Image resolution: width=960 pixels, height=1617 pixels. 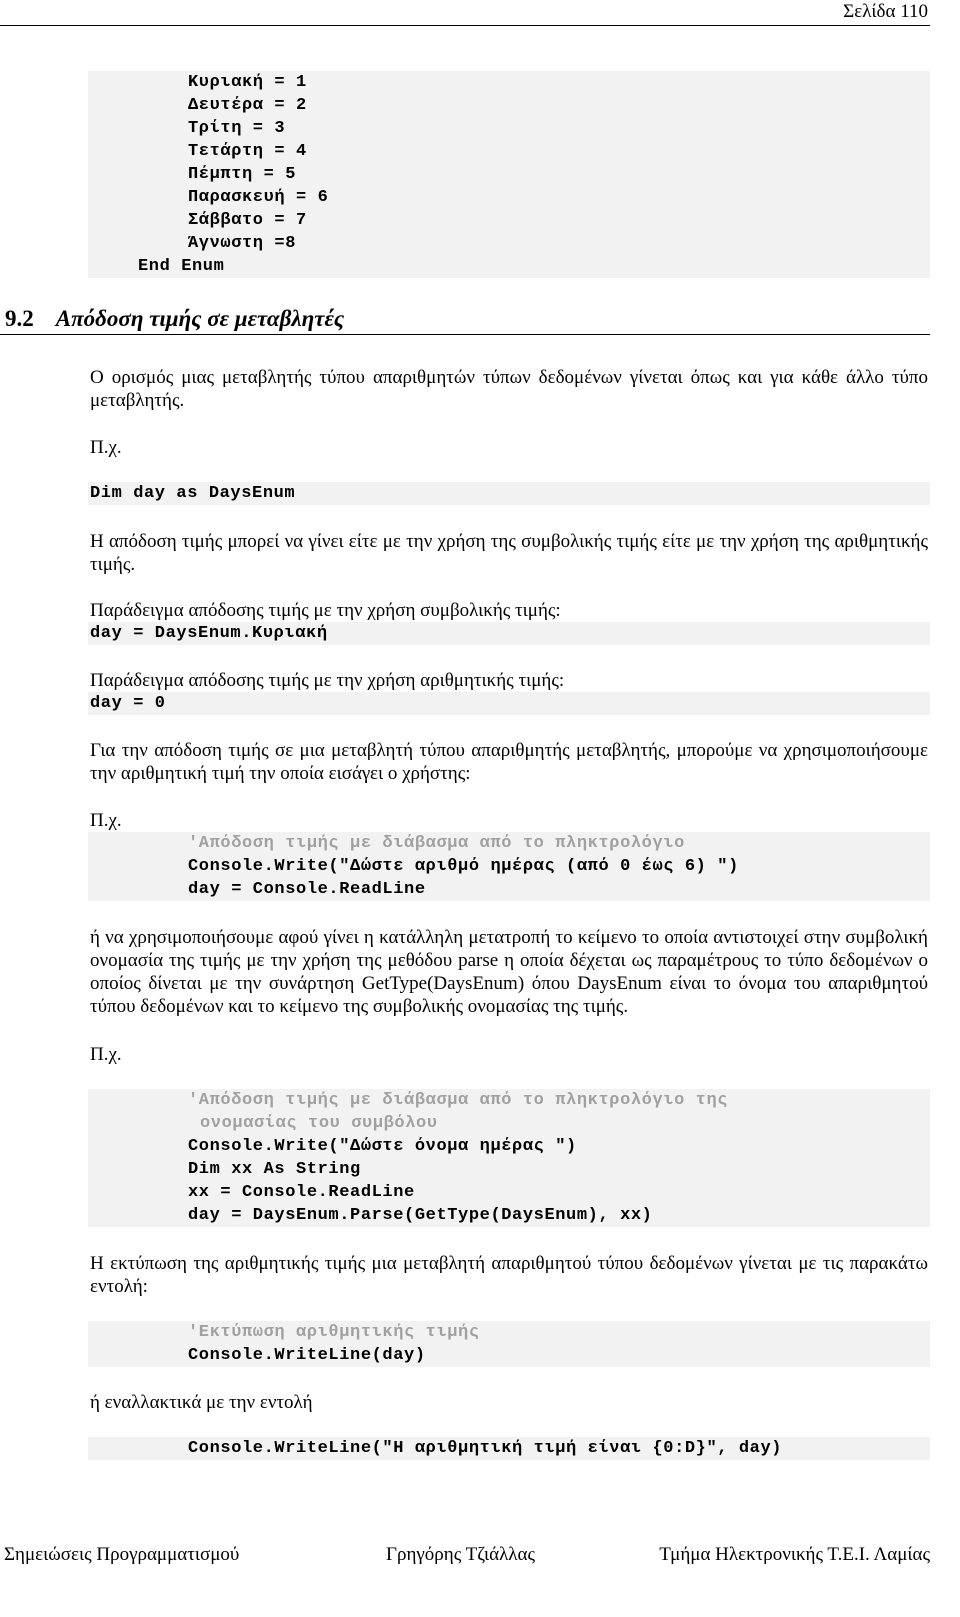 I want to click on footer-center: Γρηγόρης Τζιάλλας, so click(x=460, y=1554).